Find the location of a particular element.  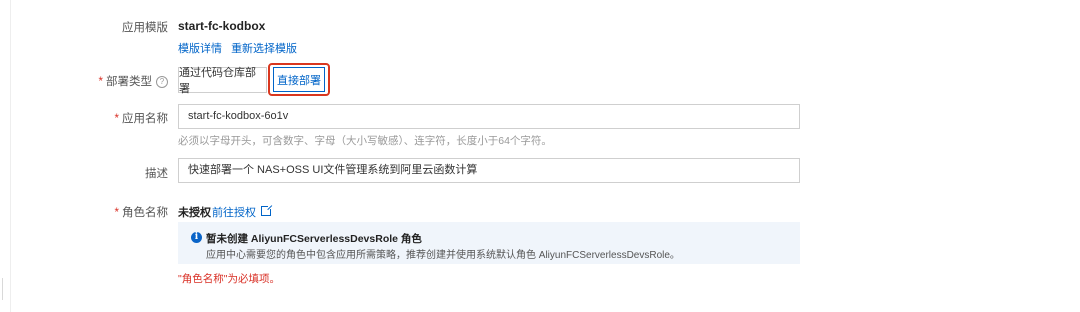

authorize-link-text: 前往授权 is located at coordinates (234, 213).